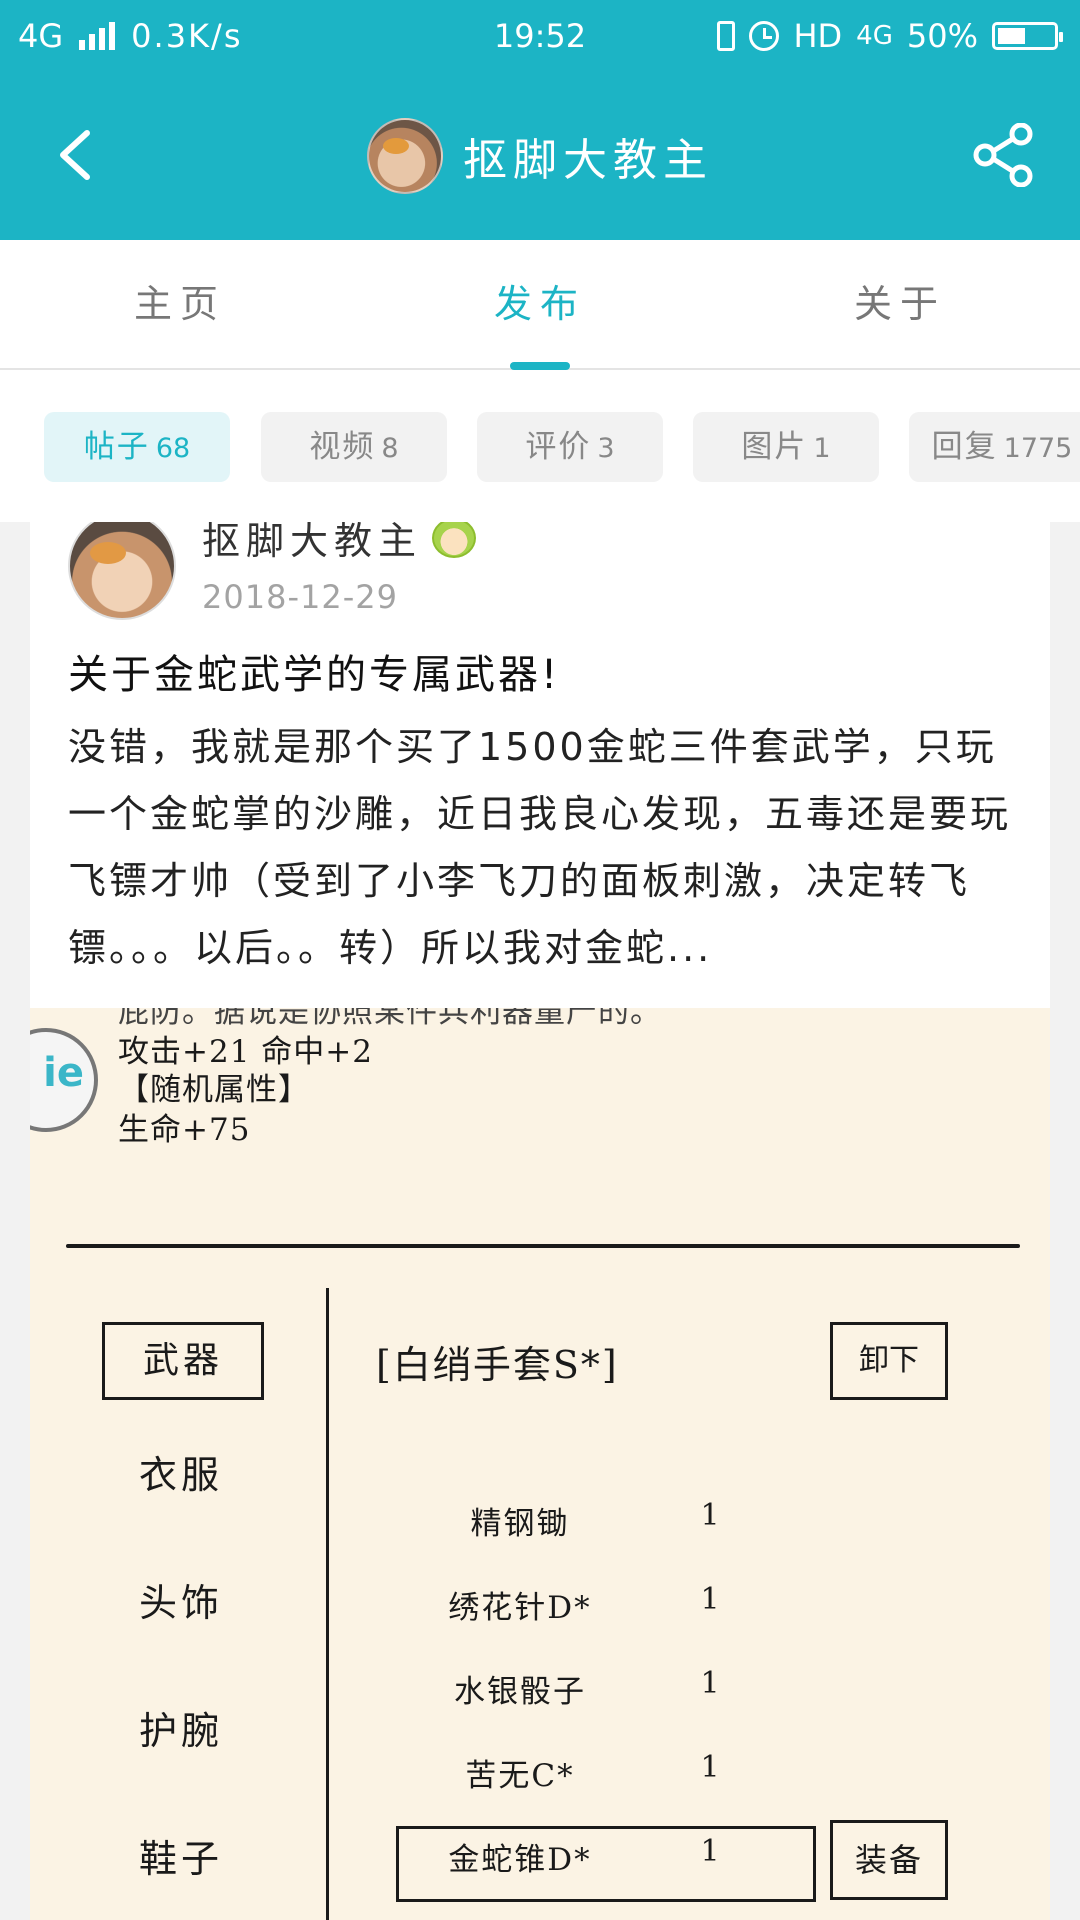 This screenshot has height=1920, width=1080. Describe the element at coordinates (116, 447) in the screenshot. I see `chip-label: 帖子` at that location.